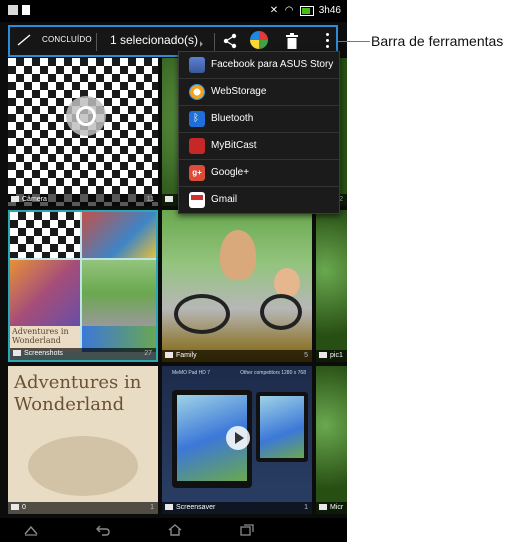 The image size is (517, 542). Describe the element at coordinates (154, 40) in the screenshot. I see `selection-count-dropdown: 1 selecionado(s)` at that location.